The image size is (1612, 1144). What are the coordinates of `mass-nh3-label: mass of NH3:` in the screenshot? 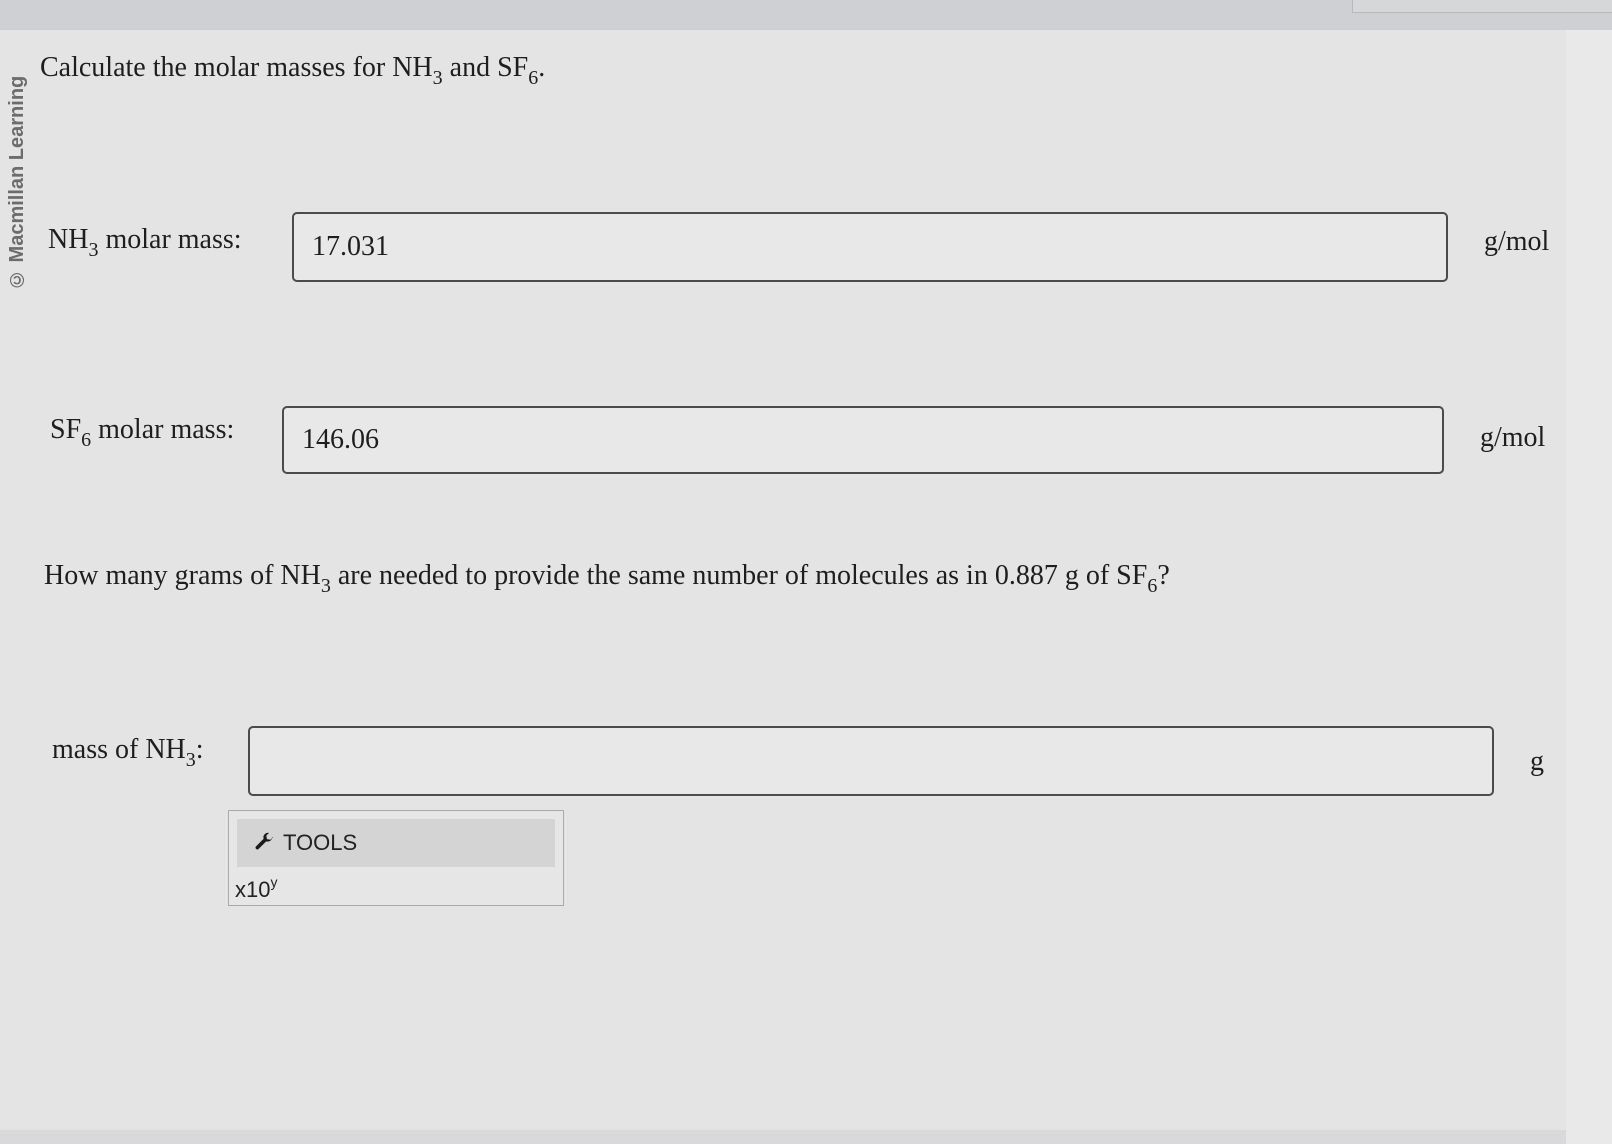 It's located at (128, 752).